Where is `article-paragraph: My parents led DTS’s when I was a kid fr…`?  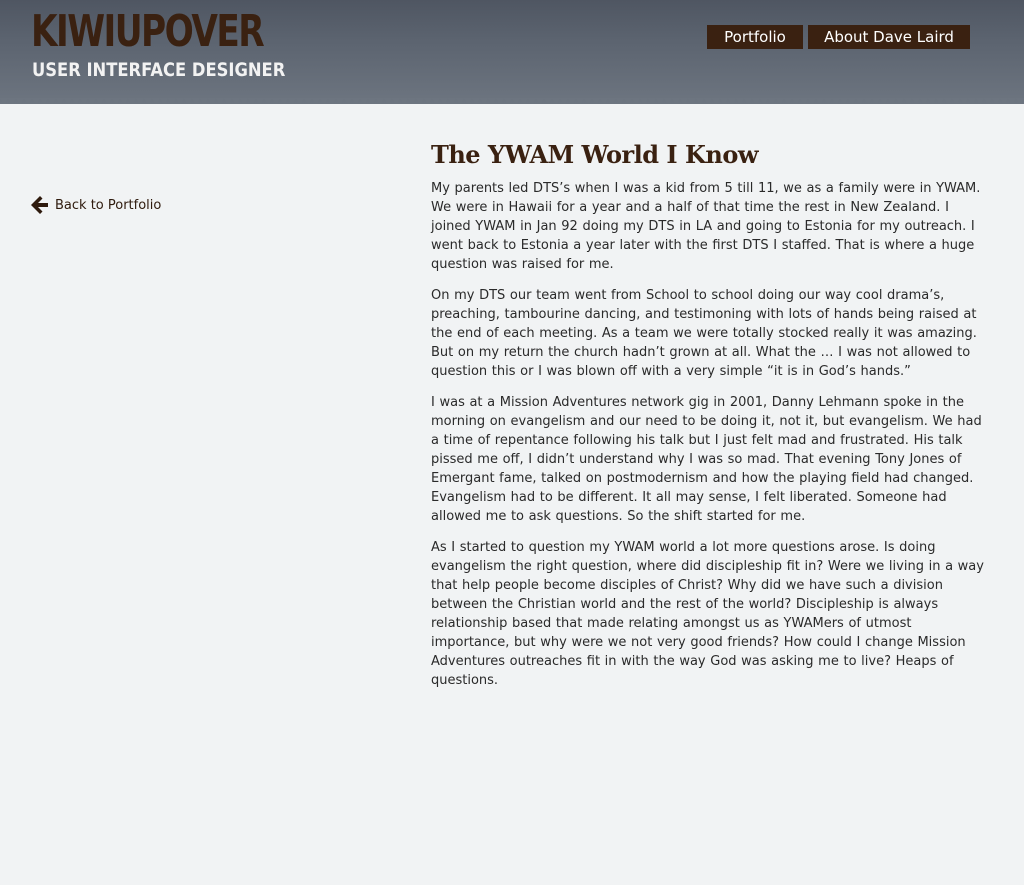
article-paragraph: My parents led DTS’s when I was a kid fr… is located at coordinates (706, 226).